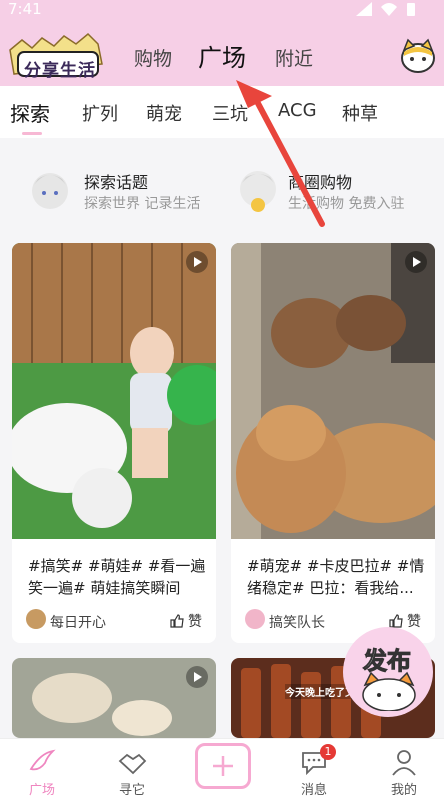 The image size is (444, 799). I want to click on plus-icon, so click(223, 766).